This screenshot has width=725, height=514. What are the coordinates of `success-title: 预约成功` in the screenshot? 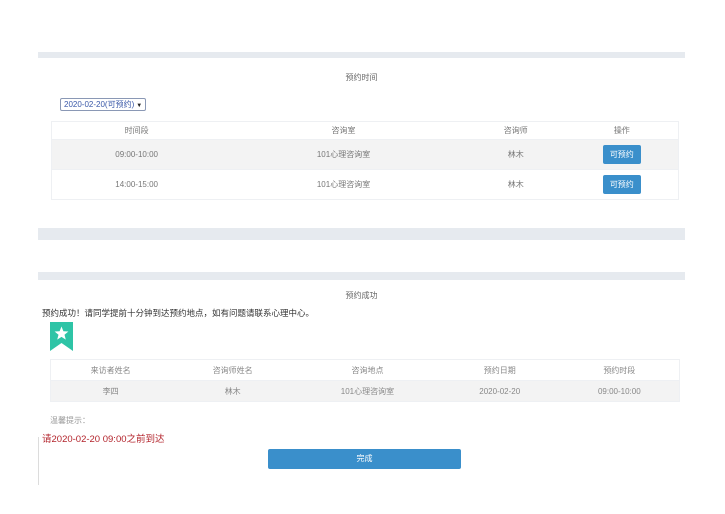 It's located at (361, 295).